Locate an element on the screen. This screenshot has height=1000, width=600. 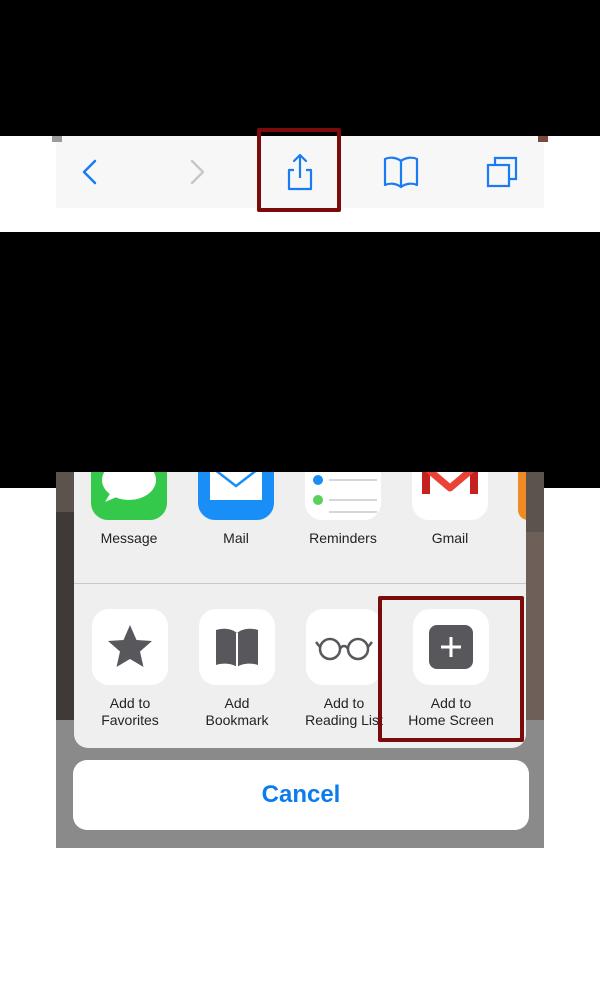
chevron-right-icon is located at coordinates (197, 172).